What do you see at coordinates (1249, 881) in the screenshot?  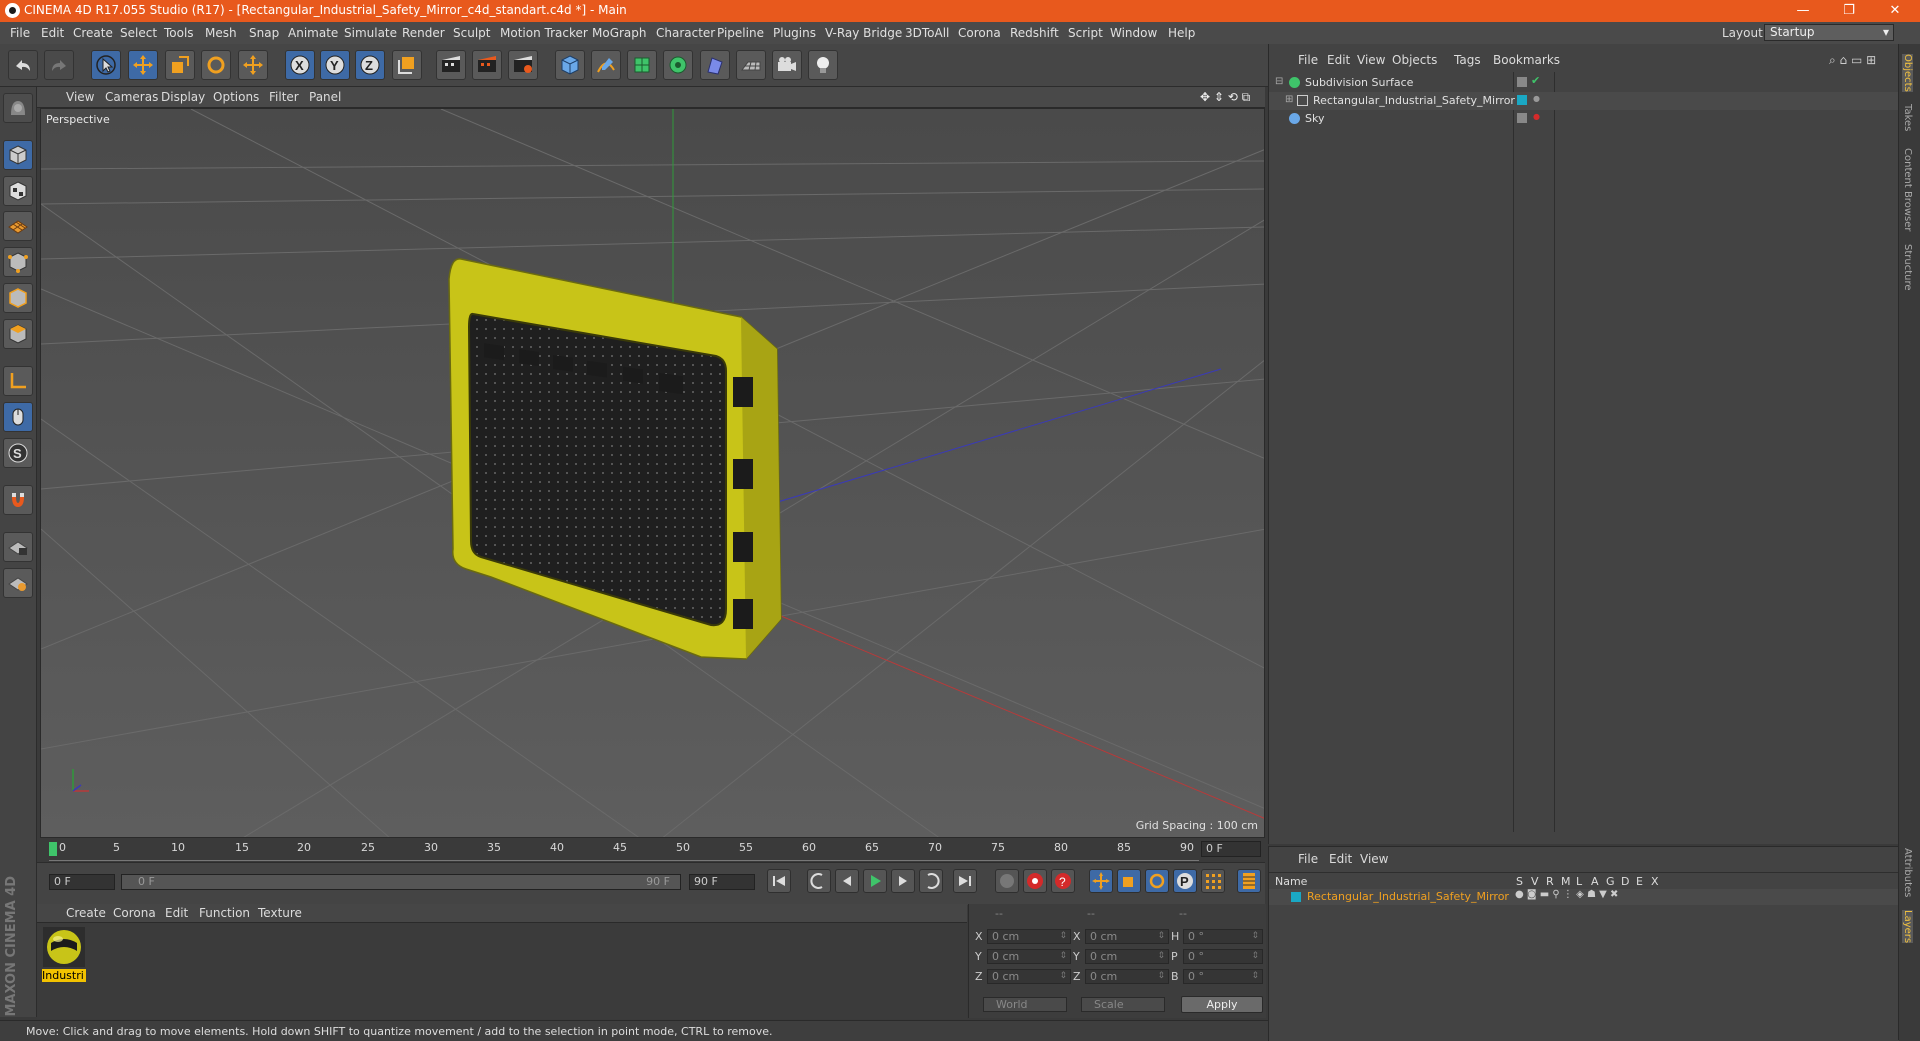 I see `timeline-window-button` at bounding box center [1249, 881].